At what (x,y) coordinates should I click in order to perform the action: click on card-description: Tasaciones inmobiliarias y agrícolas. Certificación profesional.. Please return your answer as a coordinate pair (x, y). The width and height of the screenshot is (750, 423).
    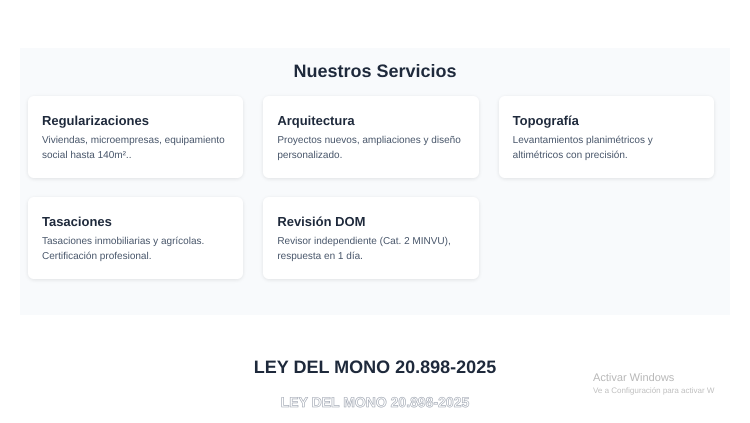
    Looking at the image, I should click on (124, 249).